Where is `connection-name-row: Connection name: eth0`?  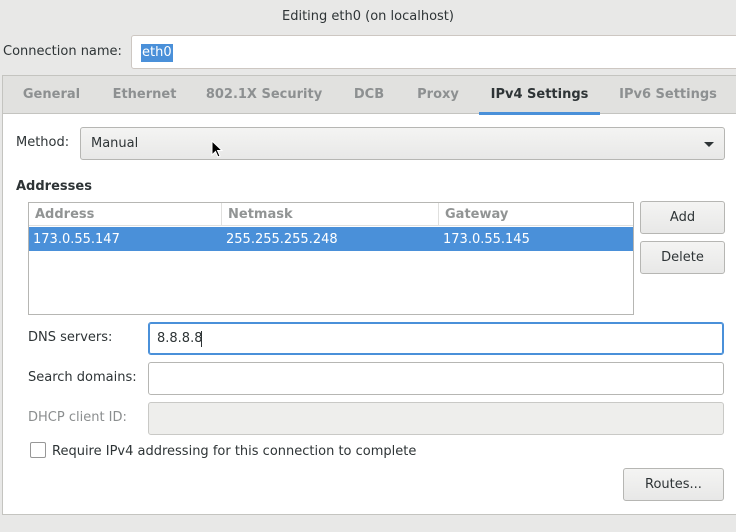
connection-name-row: Connection name: eth0 is located at coordinates (368, 53).